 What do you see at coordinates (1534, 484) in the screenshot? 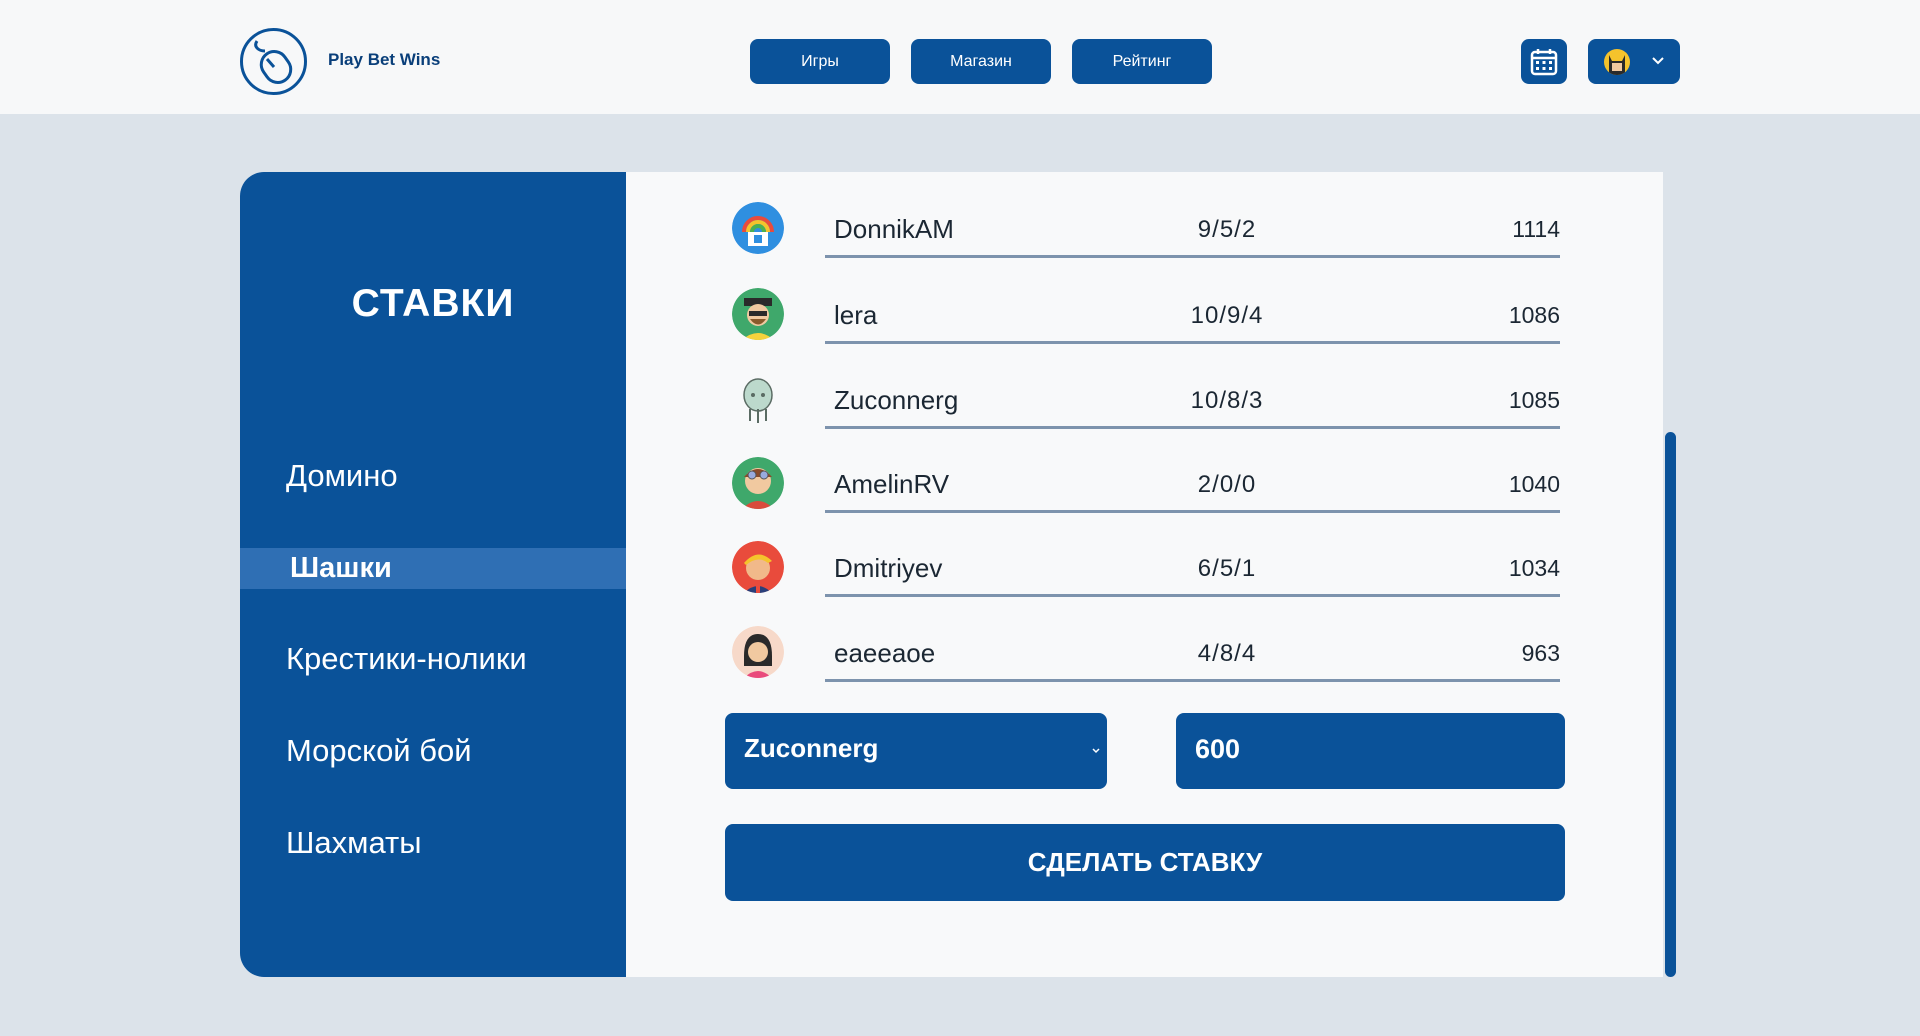
I see `player-points: 1040` at bounding box center [1534, 484].